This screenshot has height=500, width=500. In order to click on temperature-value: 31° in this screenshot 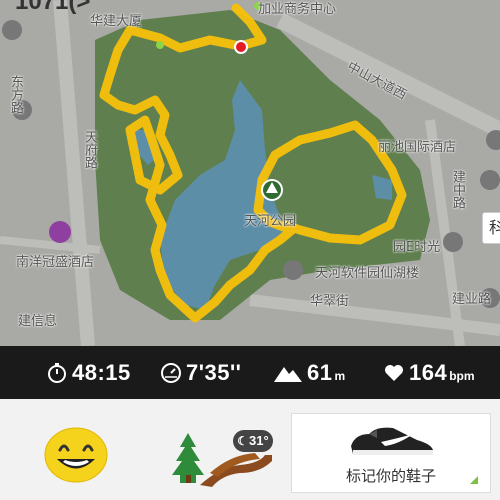, I will do `click(259, 440)`.